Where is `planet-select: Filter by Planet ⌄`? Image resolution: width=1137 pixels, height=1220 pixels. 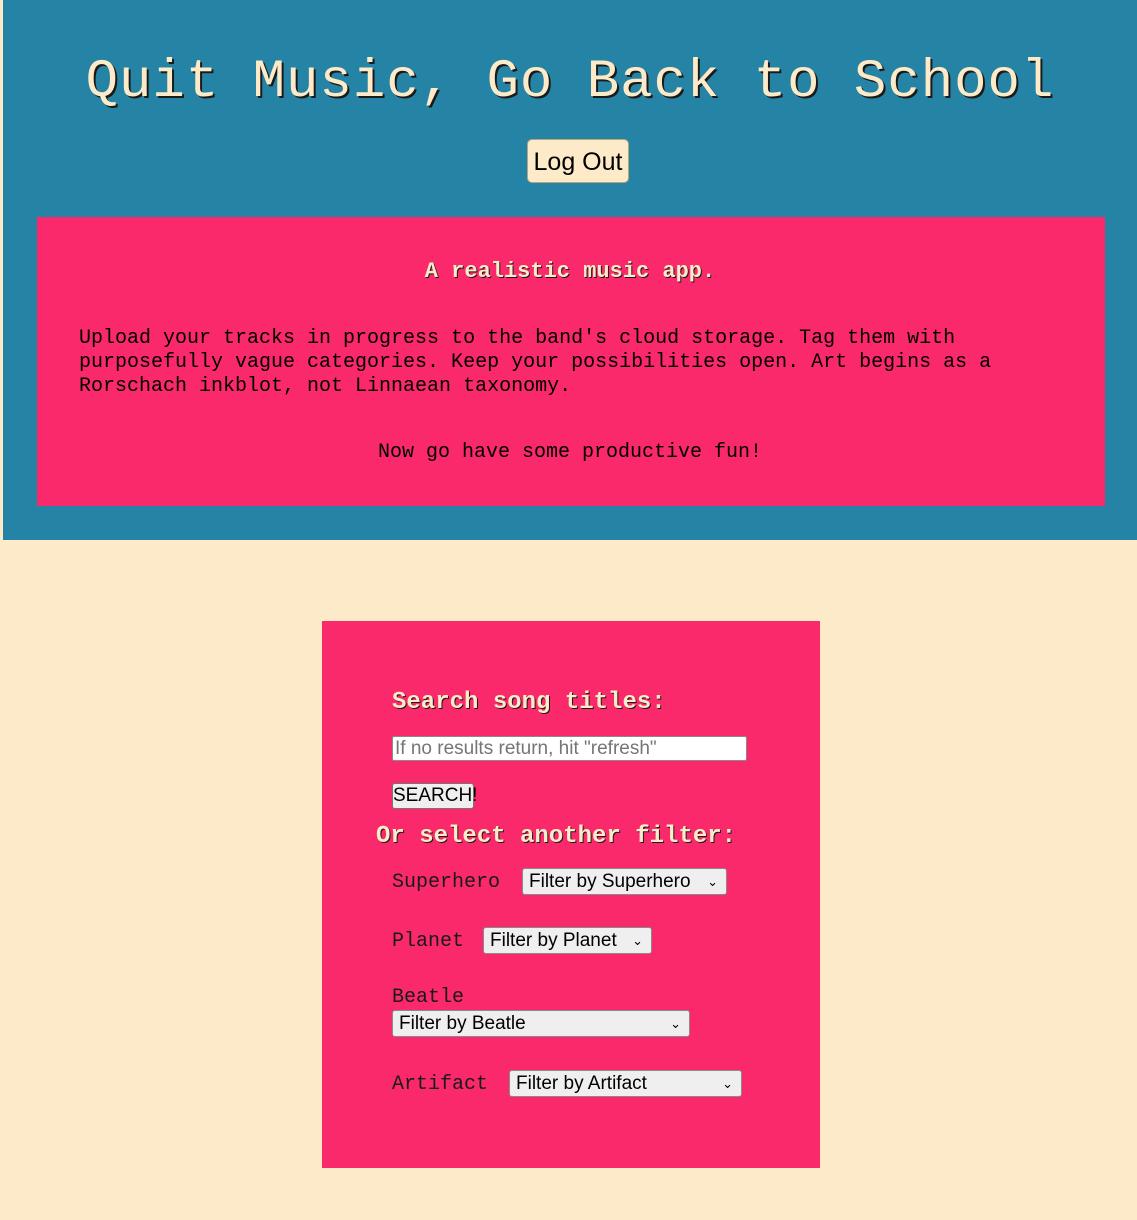
planet-select: Filter by Planet ⌄ is located at coordinates (567, 940).